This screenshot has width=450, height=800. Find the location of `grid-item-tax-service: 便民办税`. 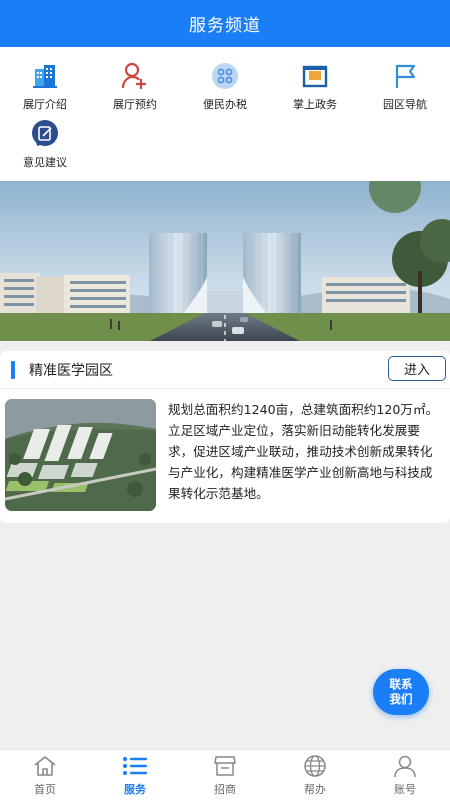

grid-item-tax-service: 便民办税 is located at coordinates (225, 90).